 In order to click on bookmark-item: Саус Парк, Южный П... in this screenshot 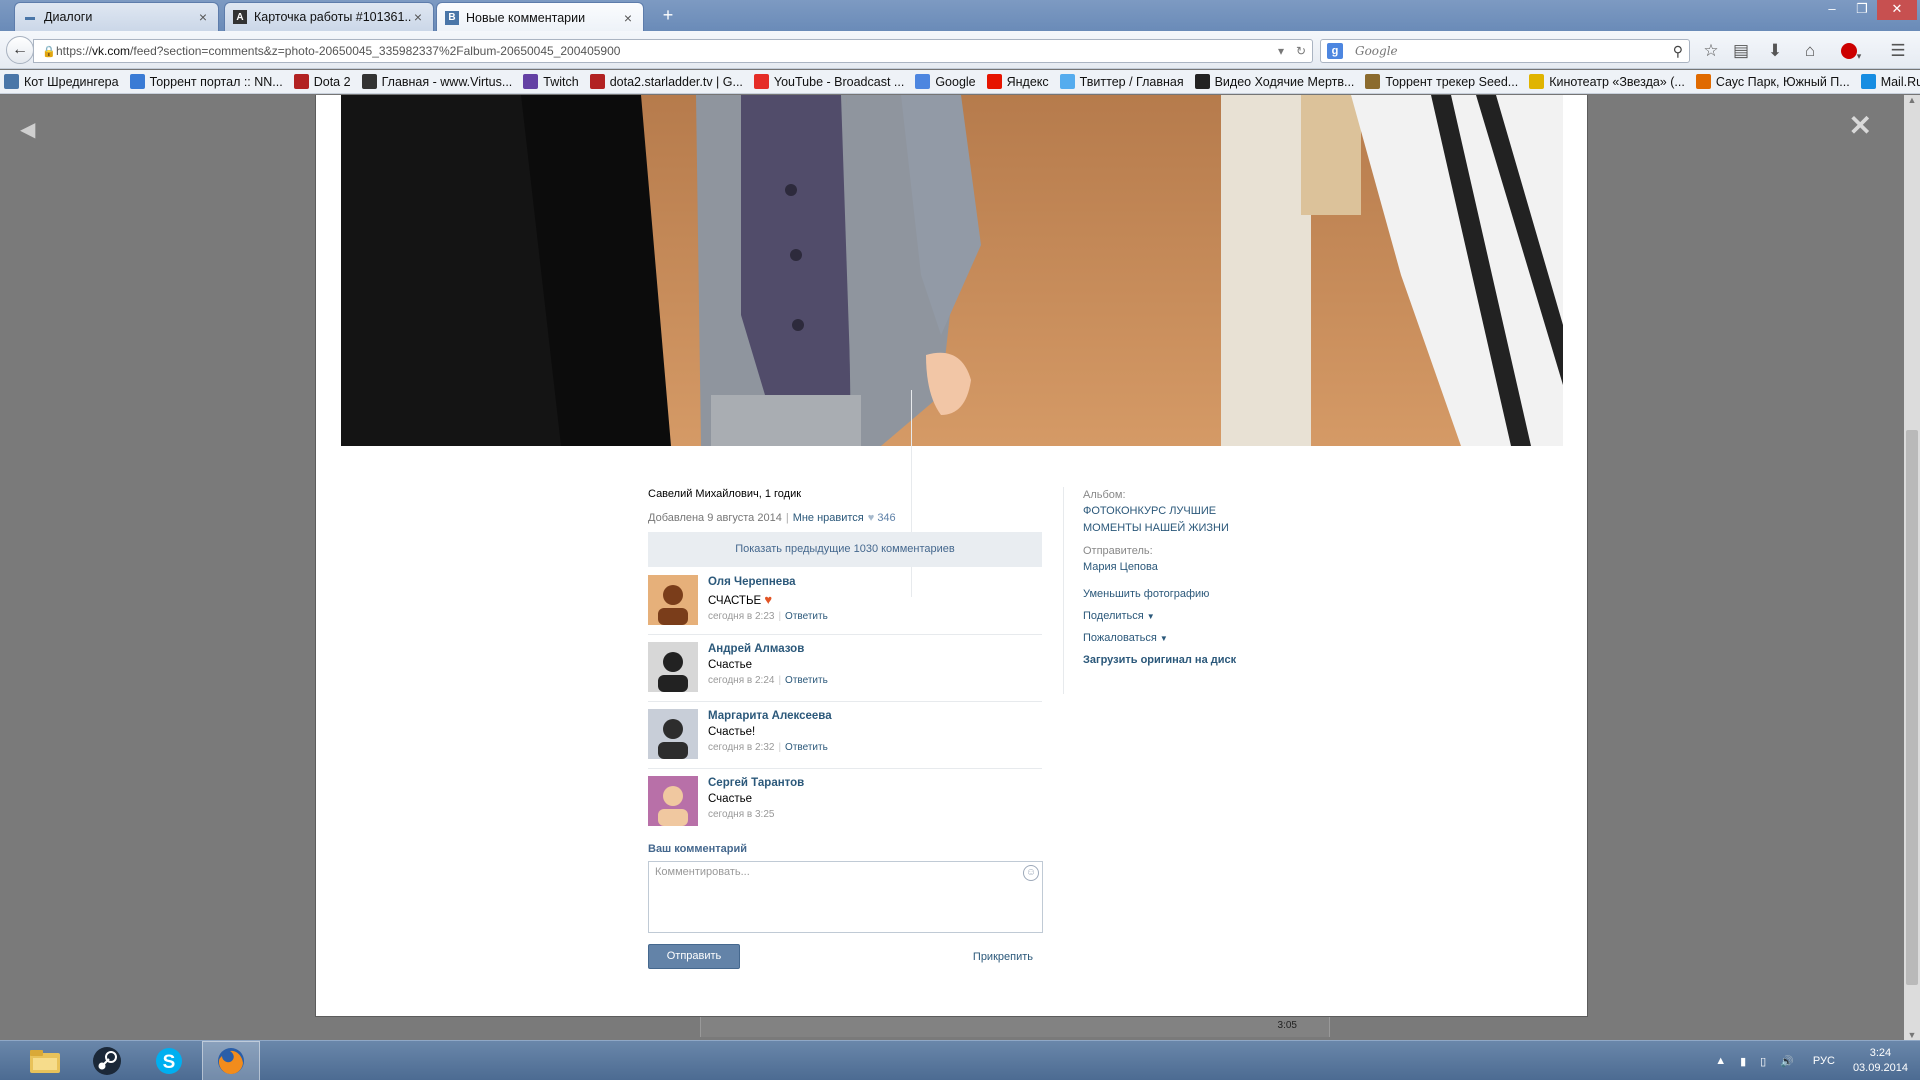, I will do `click(1772, 81)`.